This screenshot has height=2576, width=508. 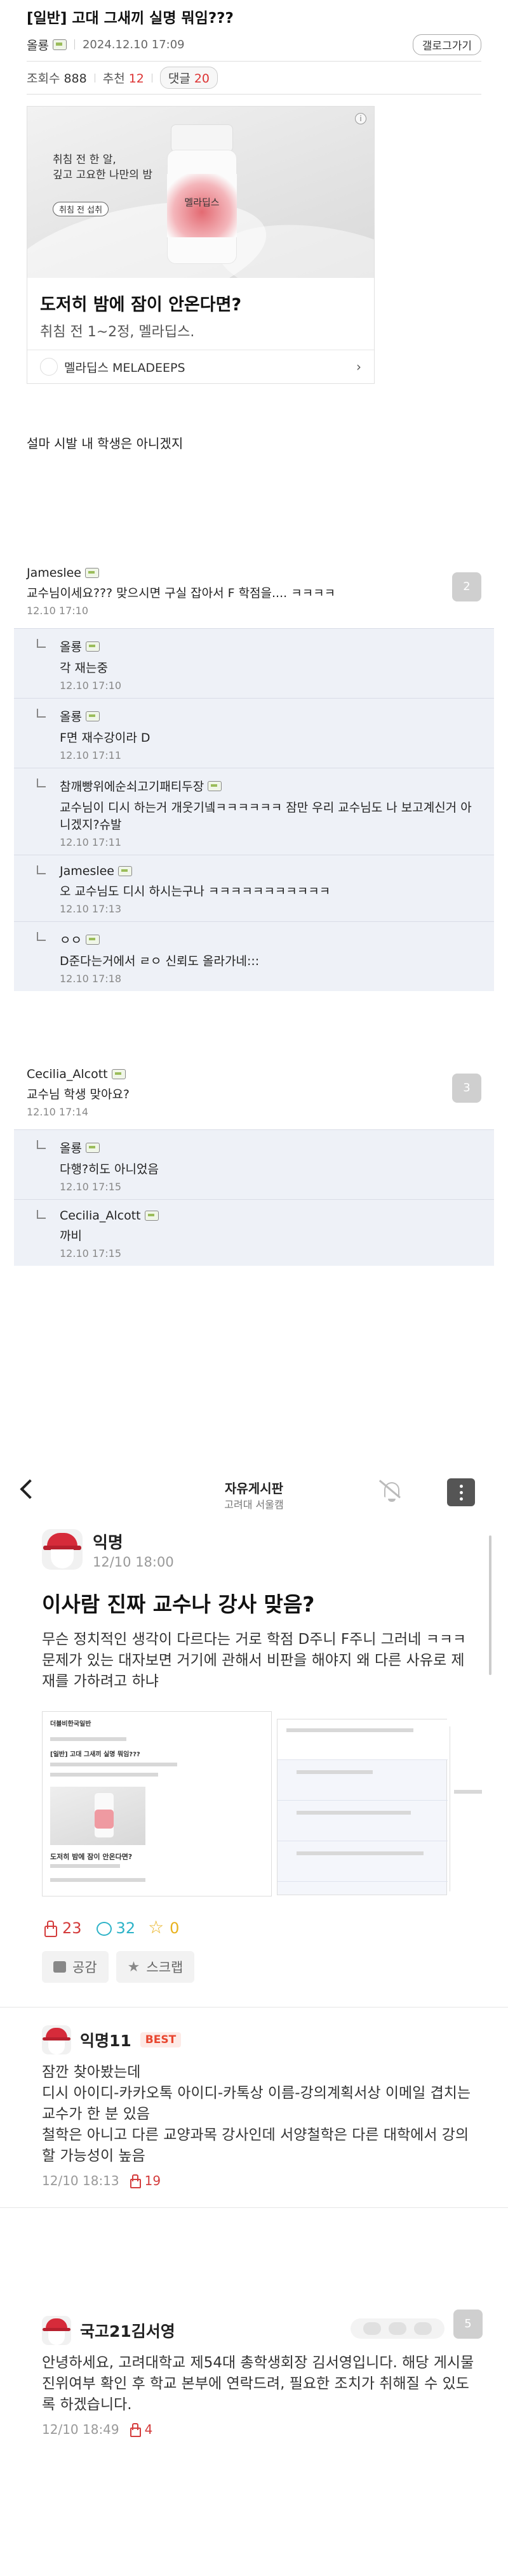 What do you see at coordinates (270, 785) in the screenshot?
I see `reply-author: 참깨빵위에순쇠고기패티두장` at bounding box center [270, 785].